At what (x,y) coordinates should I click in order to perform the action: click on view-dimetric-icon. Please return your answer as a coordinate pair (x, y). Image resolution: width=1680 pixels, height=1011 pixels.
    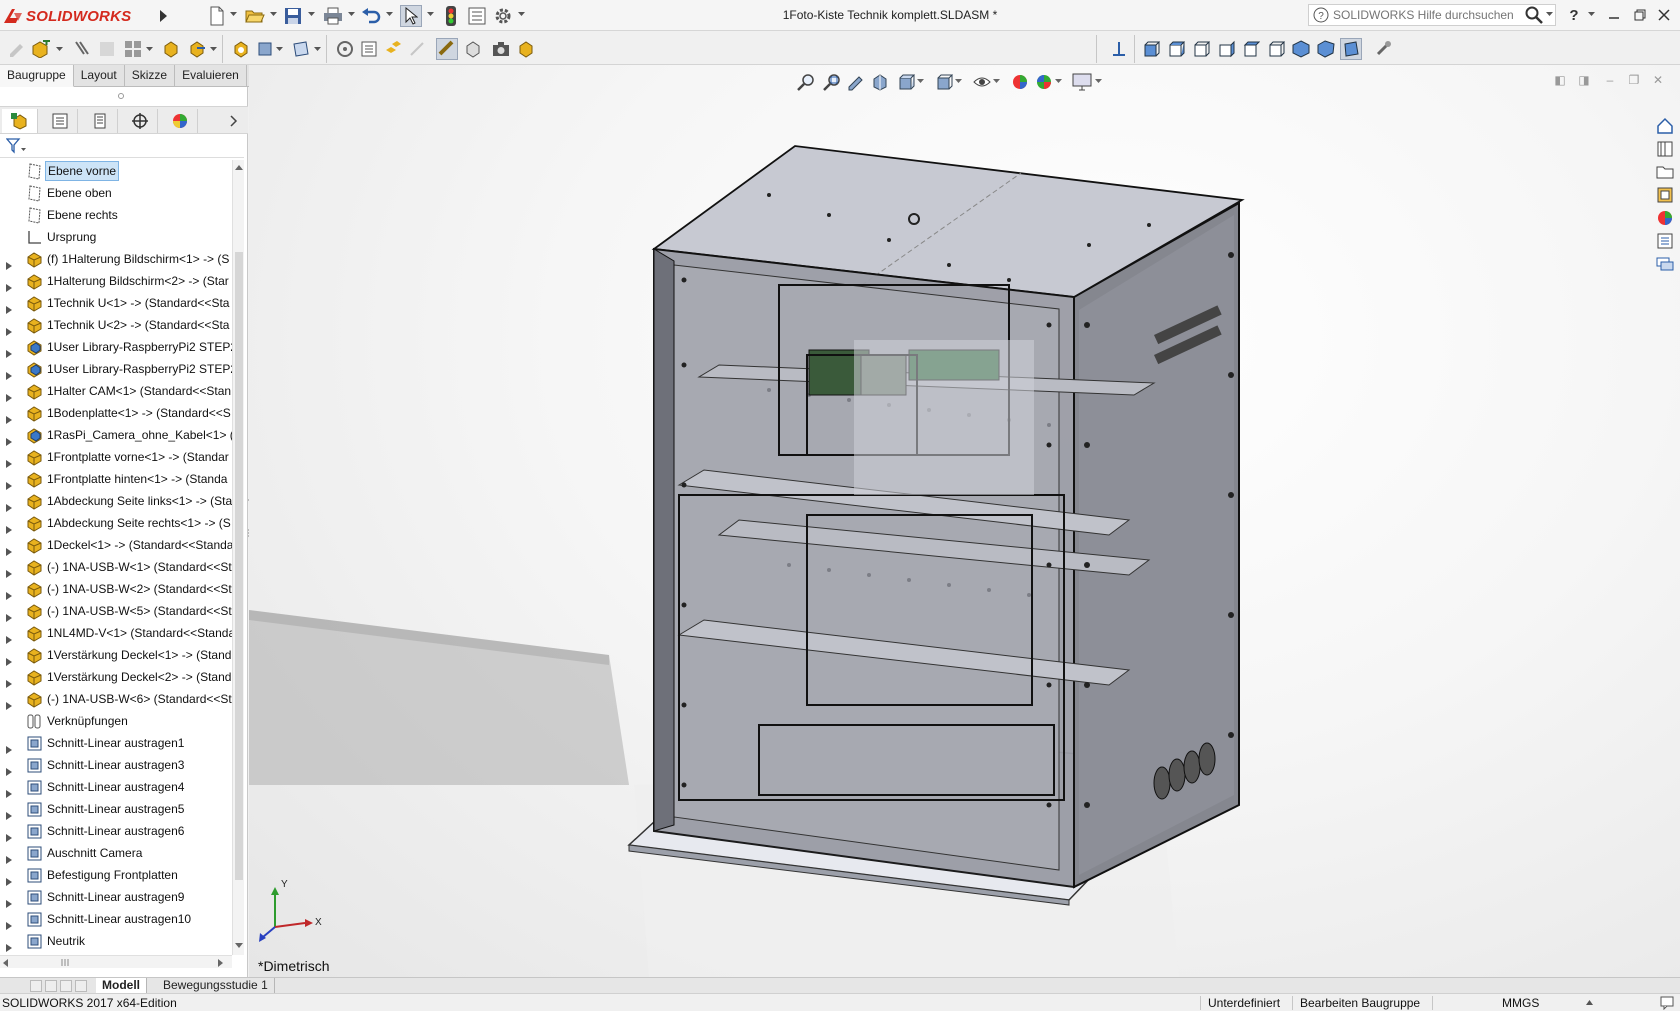
    Looking at the image, I should click on (1351, 49).